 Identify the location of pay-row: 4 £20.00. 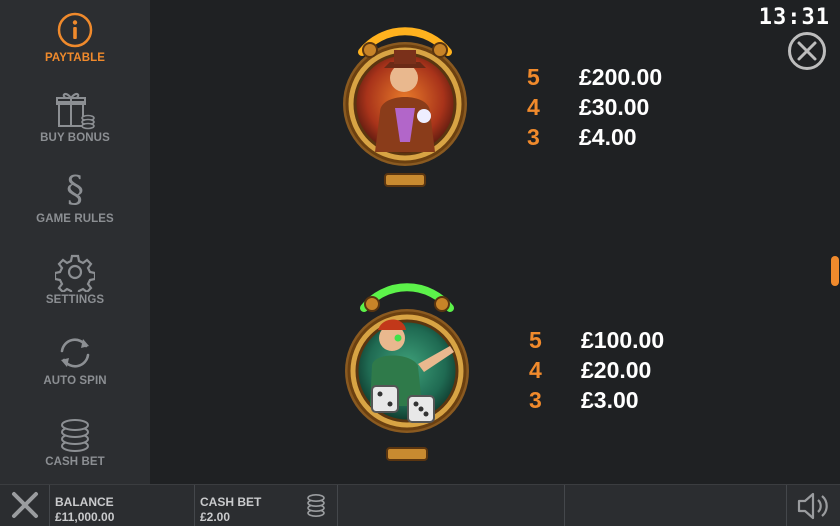
(590, 370).